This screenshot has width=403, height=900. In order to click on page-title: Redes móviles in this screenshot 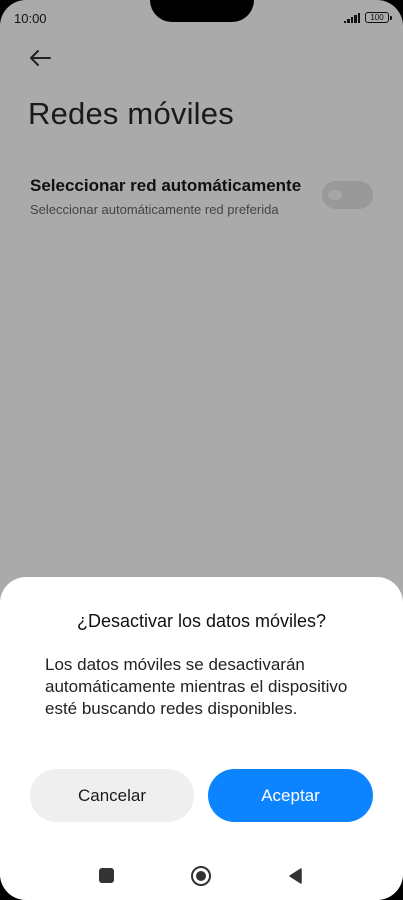, I will do `click(131, 113)`.